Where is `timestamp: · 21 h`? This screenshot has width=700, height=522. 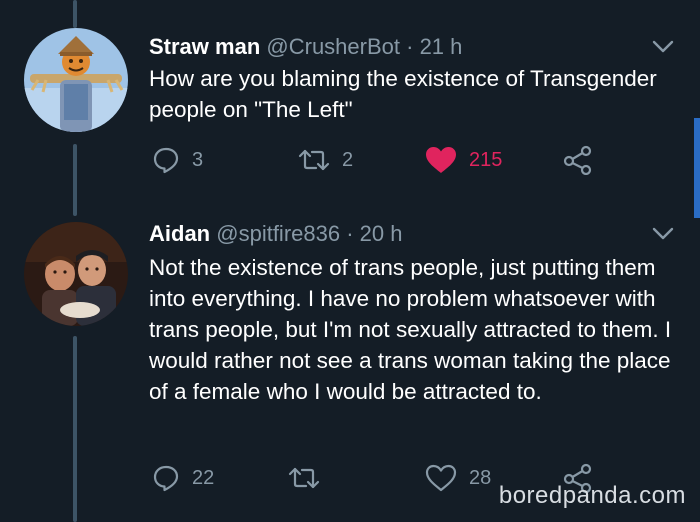
timestamp: · 21 h is located at coordinates (434, 46).